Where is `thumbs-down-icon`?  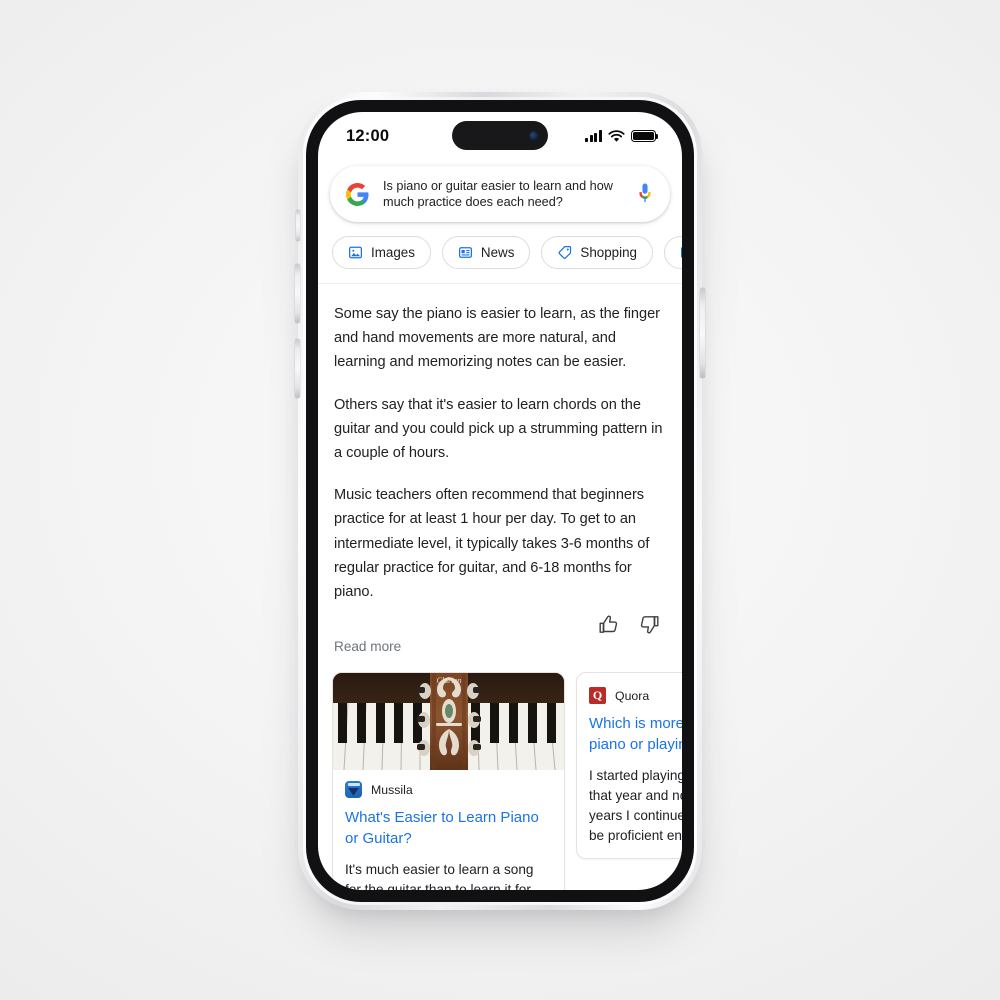 thumbs-down-icon is located at coordinates (649, 624).